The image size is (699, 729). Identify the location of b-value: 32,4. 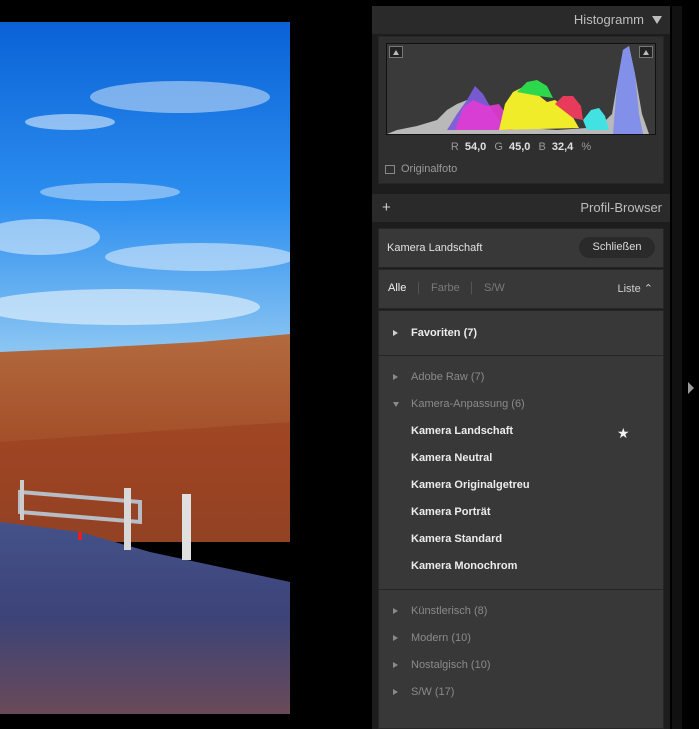
(562, 147).